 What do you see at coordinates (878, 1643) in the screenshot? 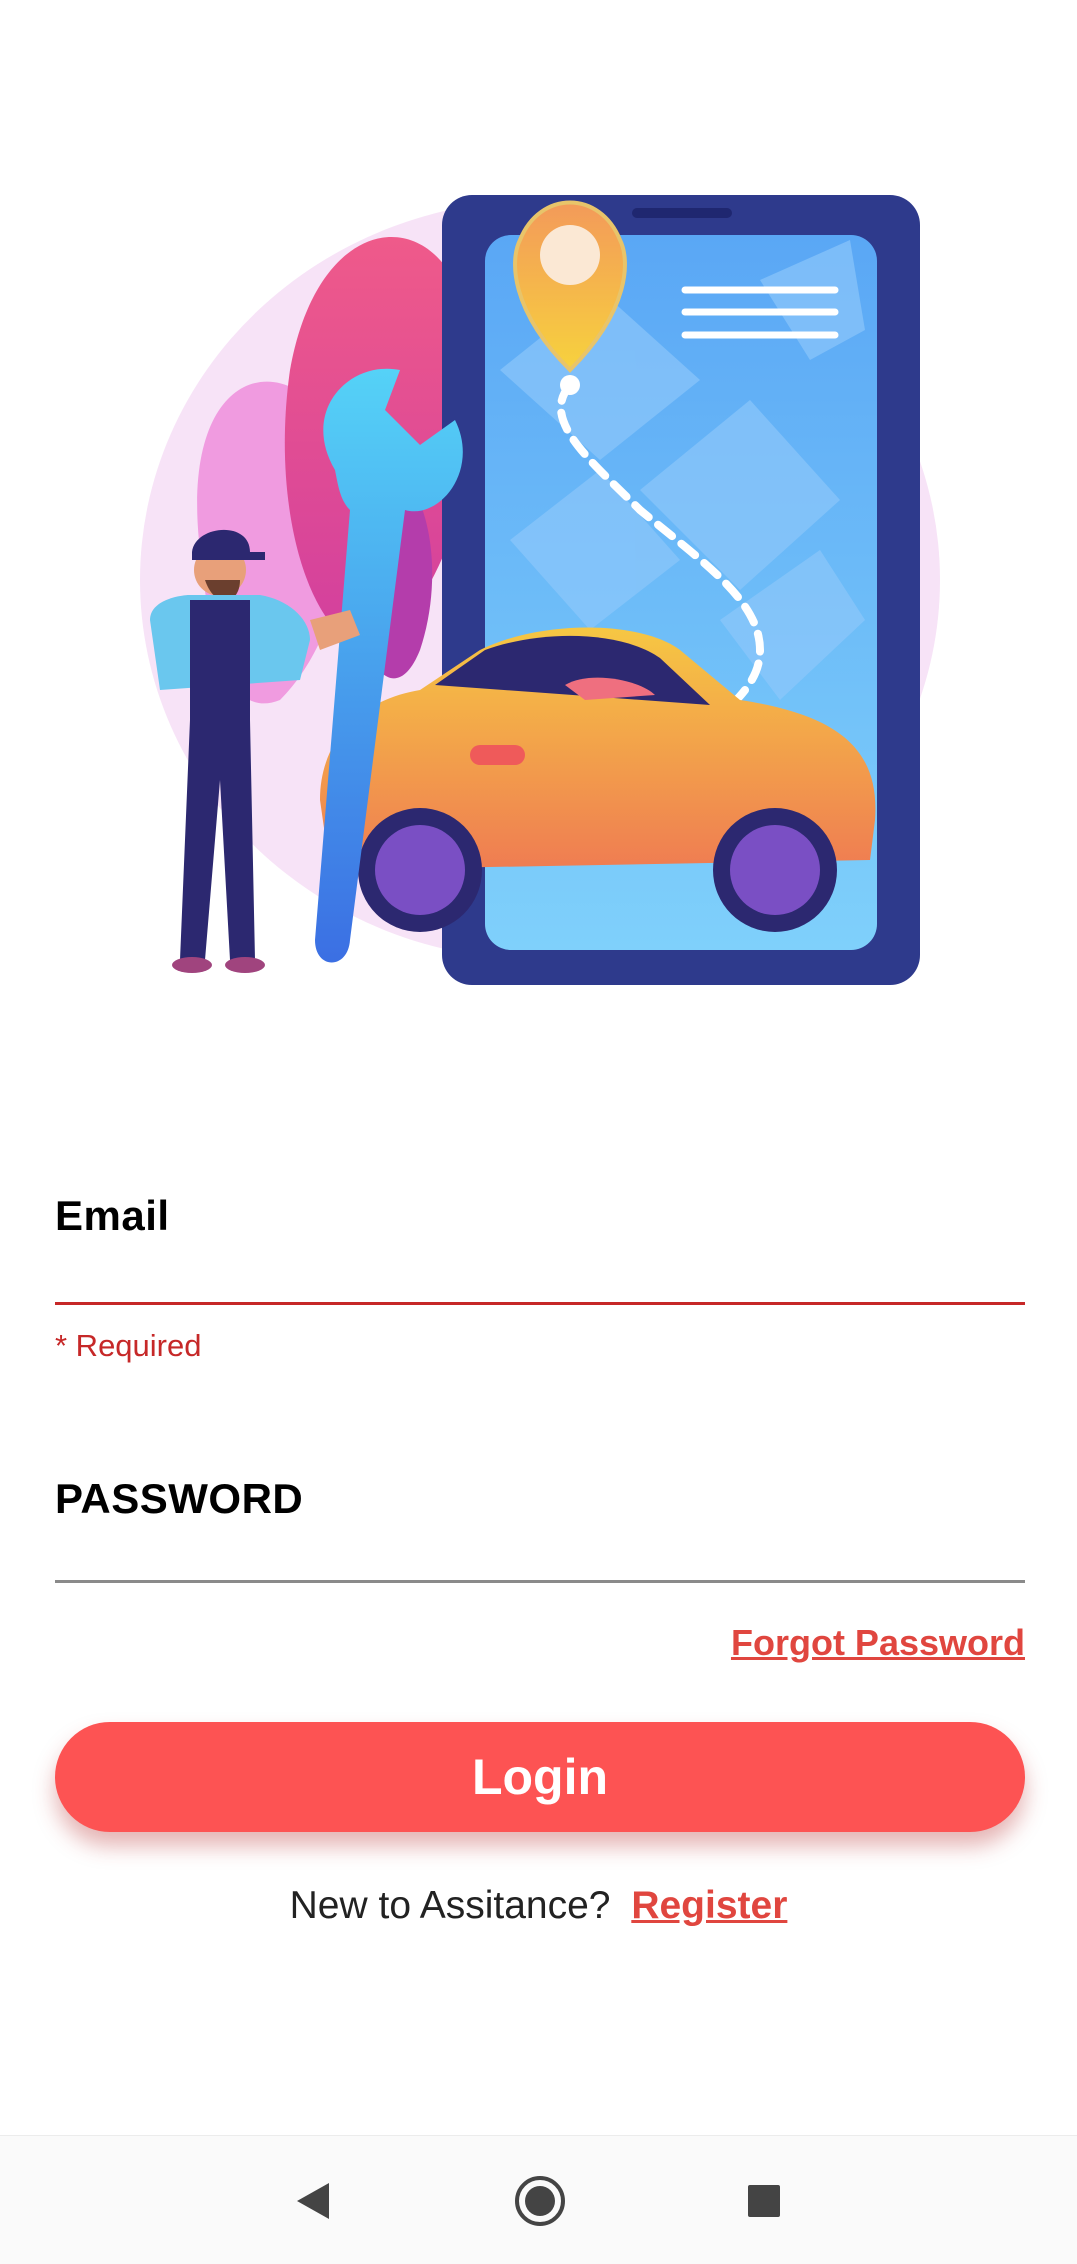
I see `forgot-password-link: Forgot Password` at bounding box center [878, 1643].